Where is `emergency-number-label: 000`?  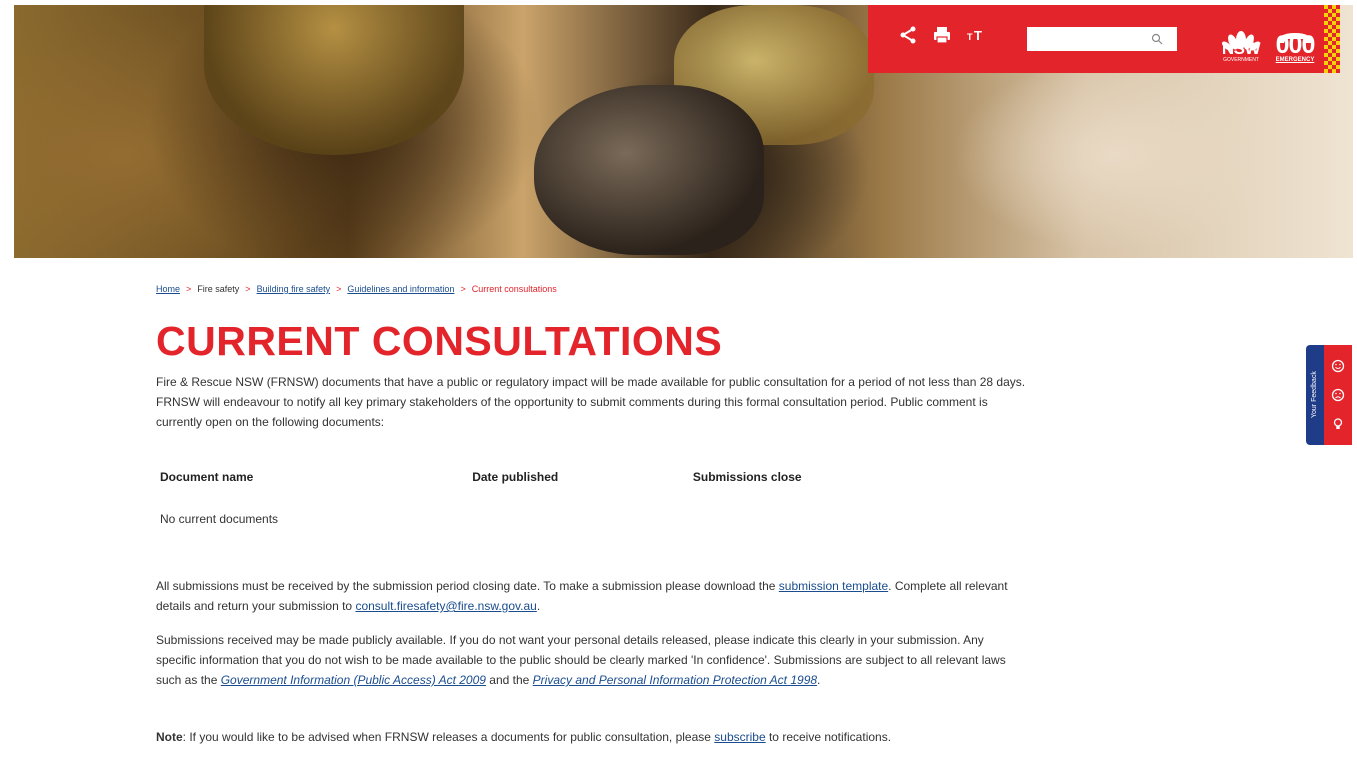 emergency-number-label: 000 is located at coordinates (1295, 45).